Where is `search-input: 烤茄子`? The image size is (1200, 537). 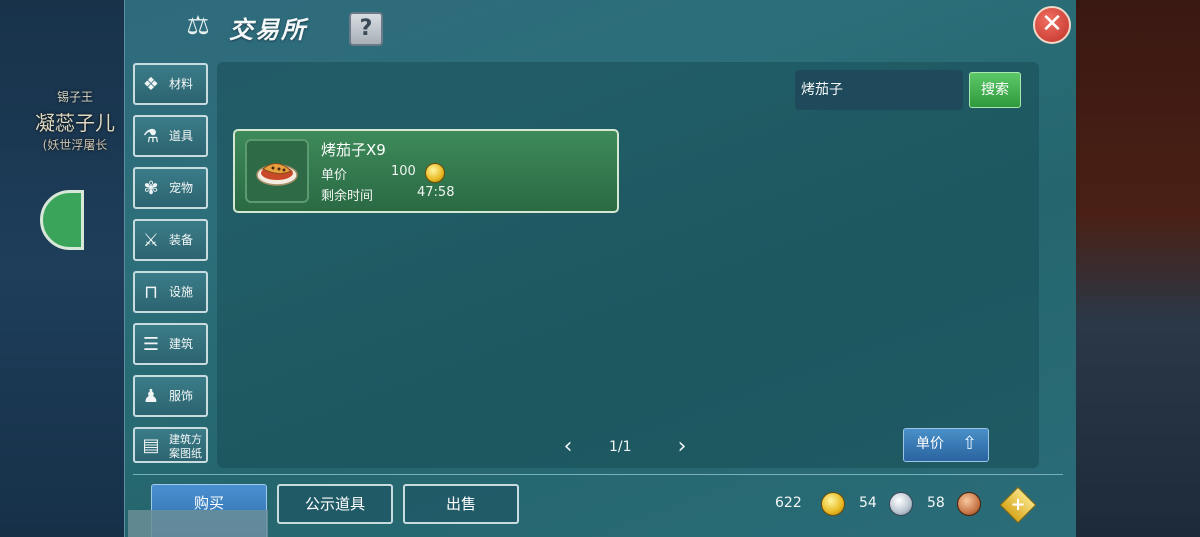
search-input: 烤茄子 is located at coordinates (879, 90).